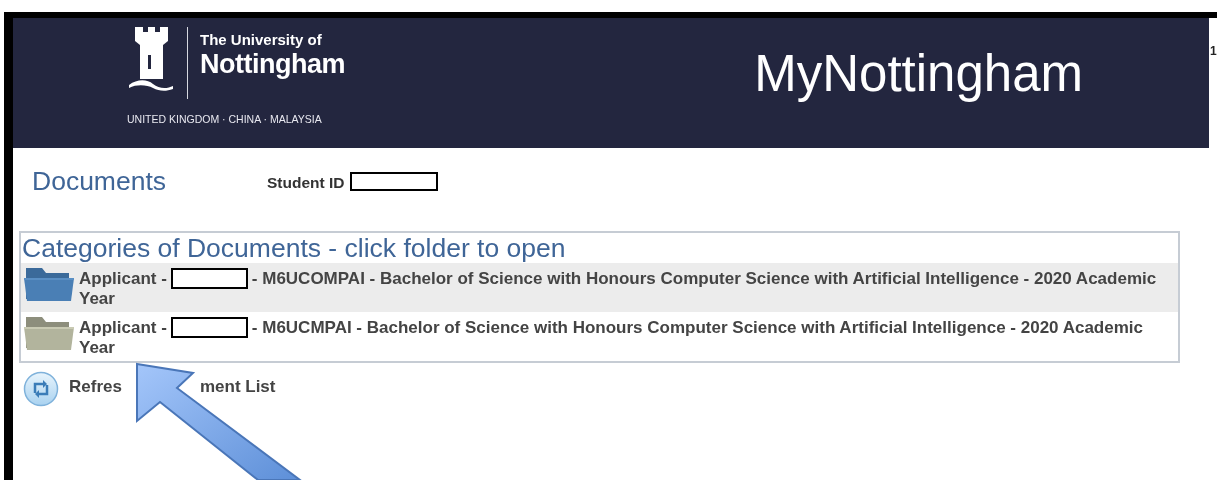 This screenshot has height=480, width=1217. Describe the element at coordinates (236, 119) in the screenshot. I see `campus-list: UNITED KINGDOM · CHINA · MALAYSIA` at that location.